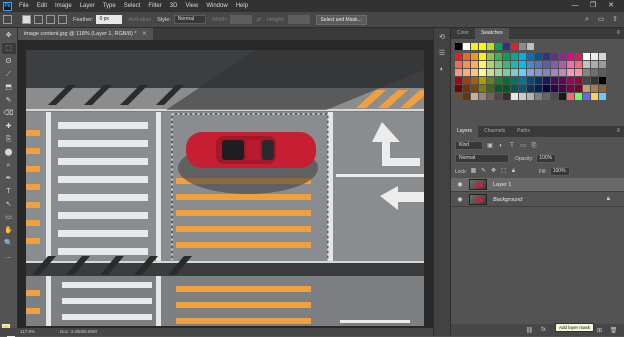 The width and height of the screenshot is (624, 337). I want to click on layer-row-background: ◉ Background 🔒︎, so click(537, 200).